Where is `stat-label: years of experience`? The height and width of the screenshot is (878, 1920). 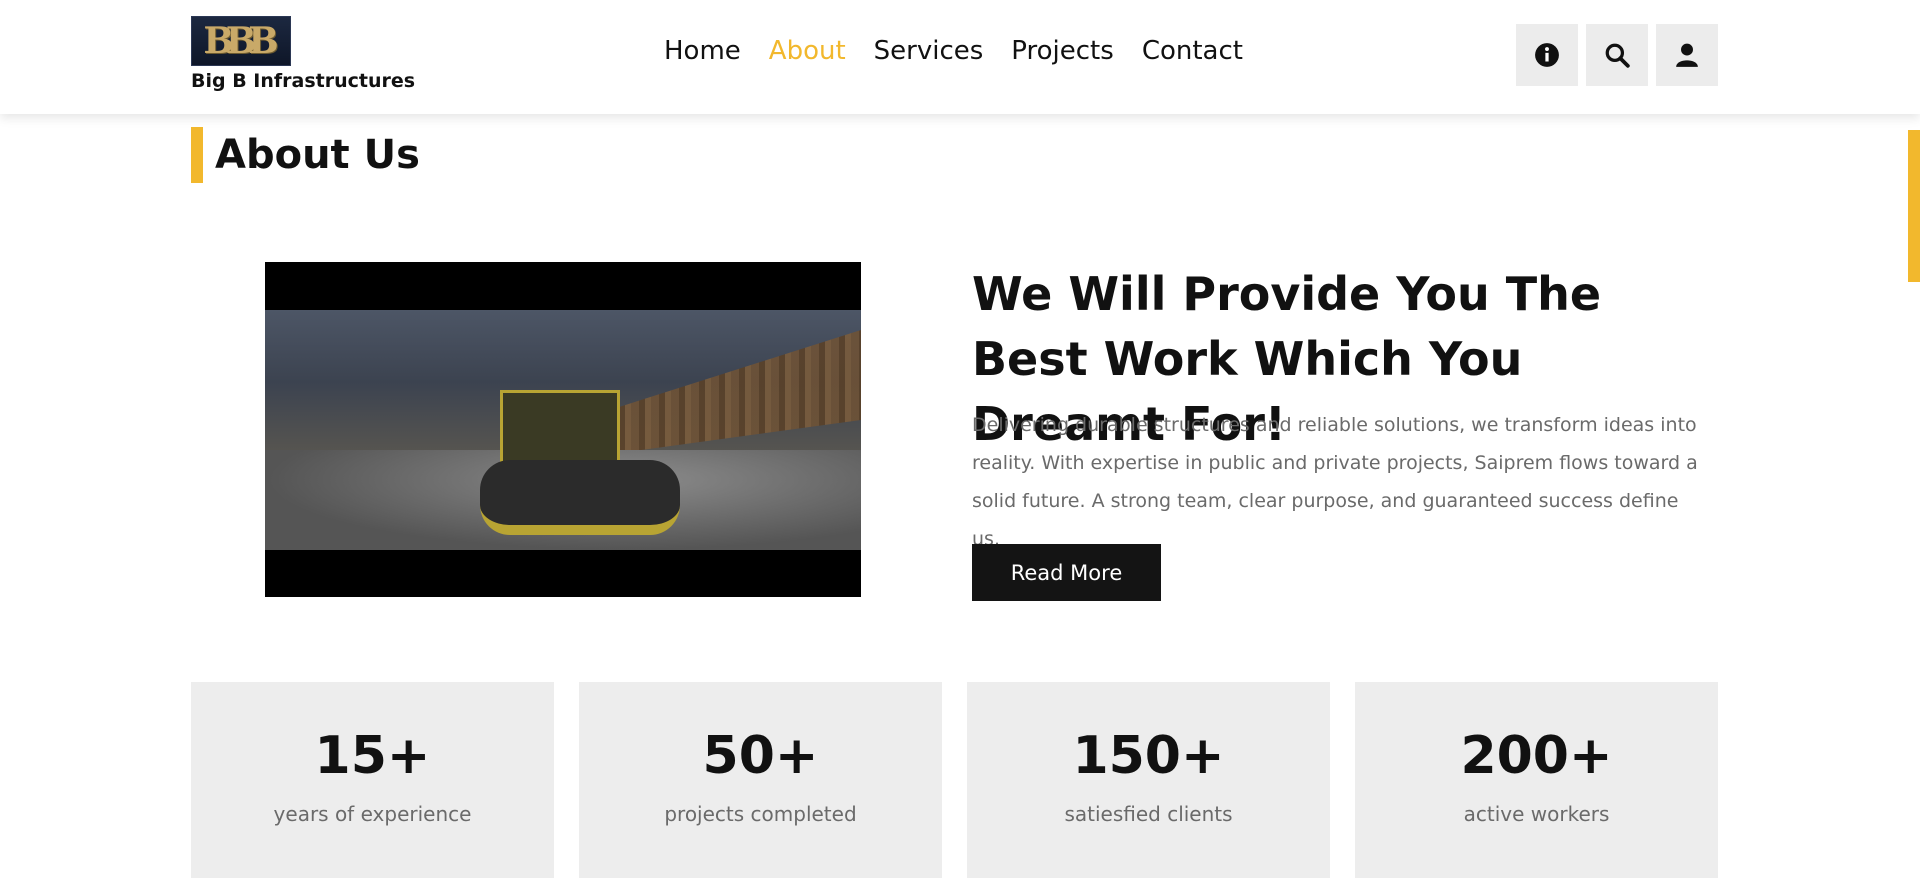
stat-label: years of experience is located at coordinates (372, 814).